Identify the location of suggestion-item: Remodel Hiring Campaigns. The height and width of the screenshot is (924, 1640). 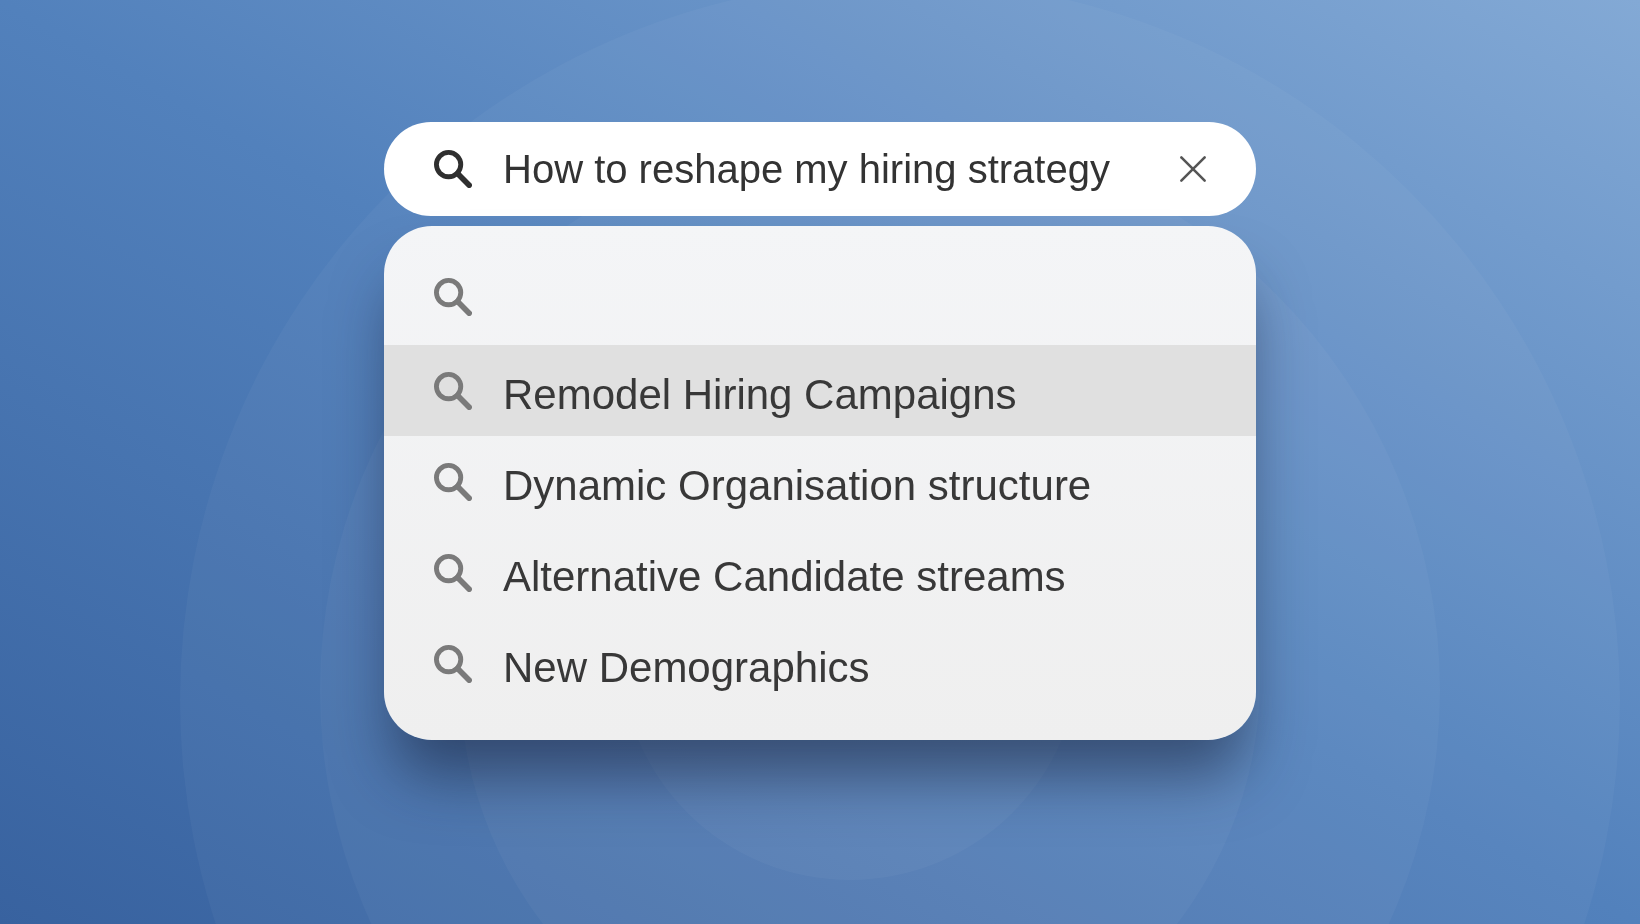
(820, 390).